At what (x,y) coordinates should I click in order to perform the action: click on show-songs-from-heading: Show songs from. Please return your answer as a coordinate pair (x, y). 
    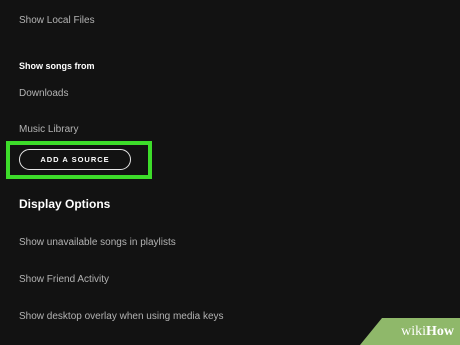
    Looking at the image, I should click on (57, 66).